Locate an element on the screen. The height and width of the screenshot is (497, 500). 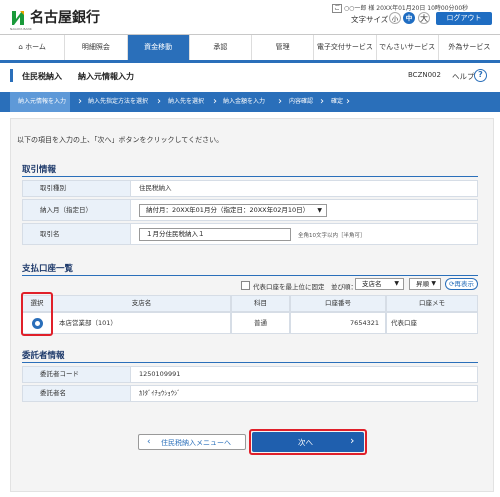
page-title-bar: 住民税納入 納入元情報入力 BCZN002 ヘルプ ? is located at coordinates (252, 77).